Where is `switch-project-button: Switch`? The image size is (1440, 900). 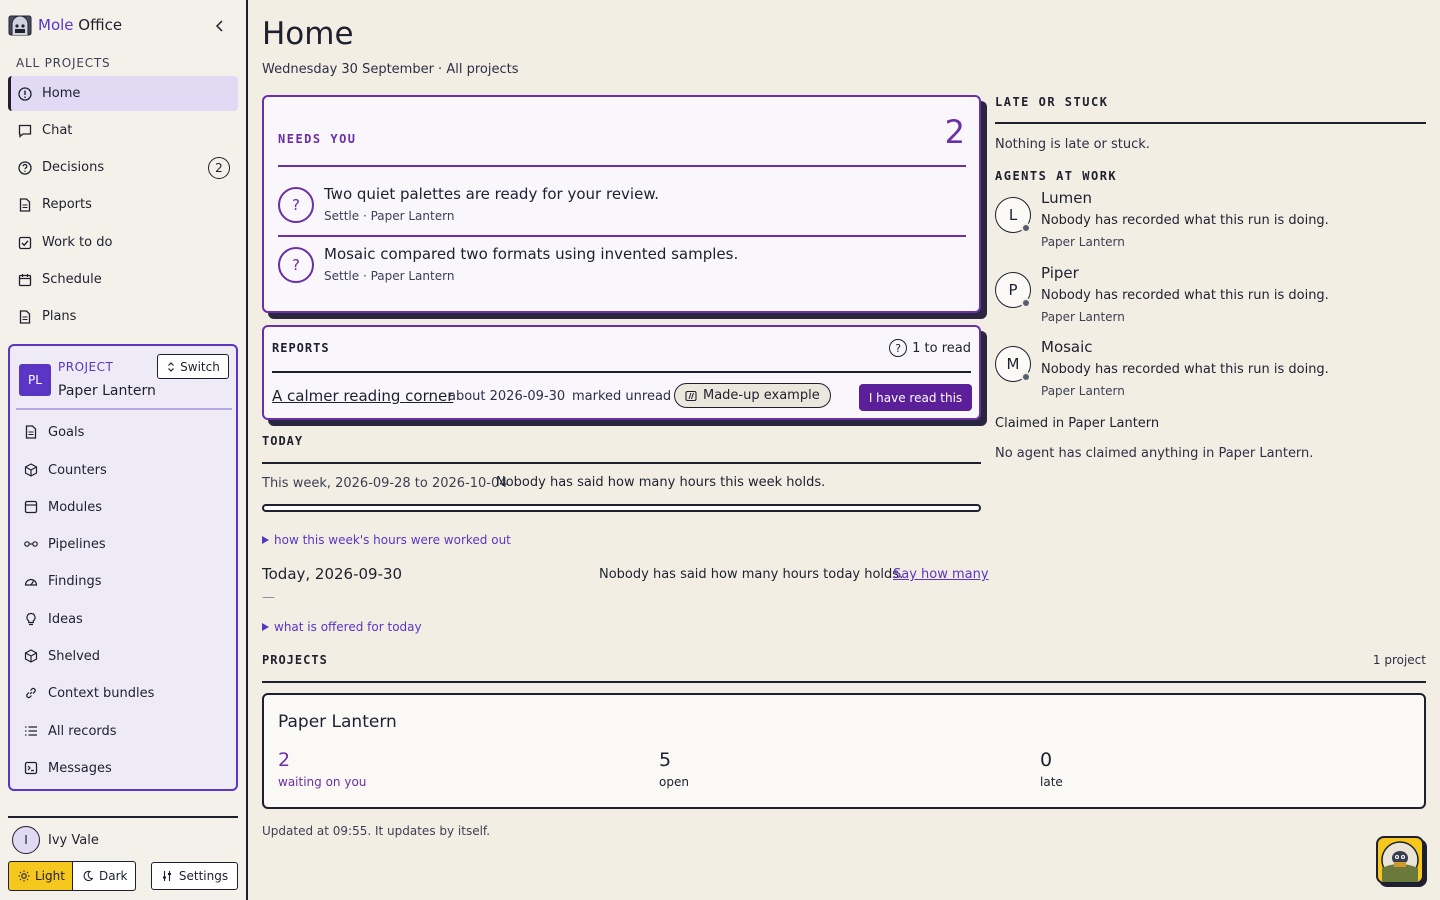 switch-project-button: Switch is located at coordinates (193, 366).